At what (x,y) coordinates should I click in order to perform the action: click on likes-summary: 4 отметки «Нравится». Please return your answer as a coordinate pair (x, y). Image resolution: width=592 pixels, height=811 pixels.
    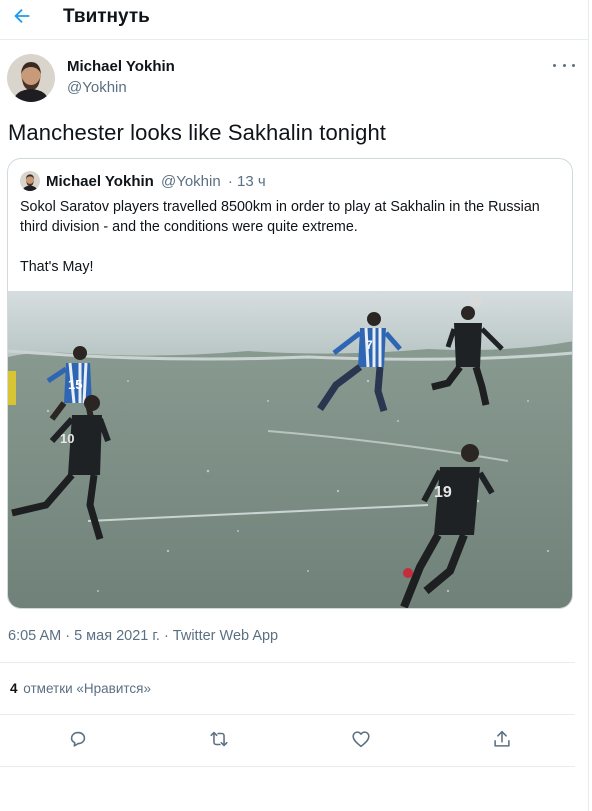
    Looking at the image, I should click on (80, 688).